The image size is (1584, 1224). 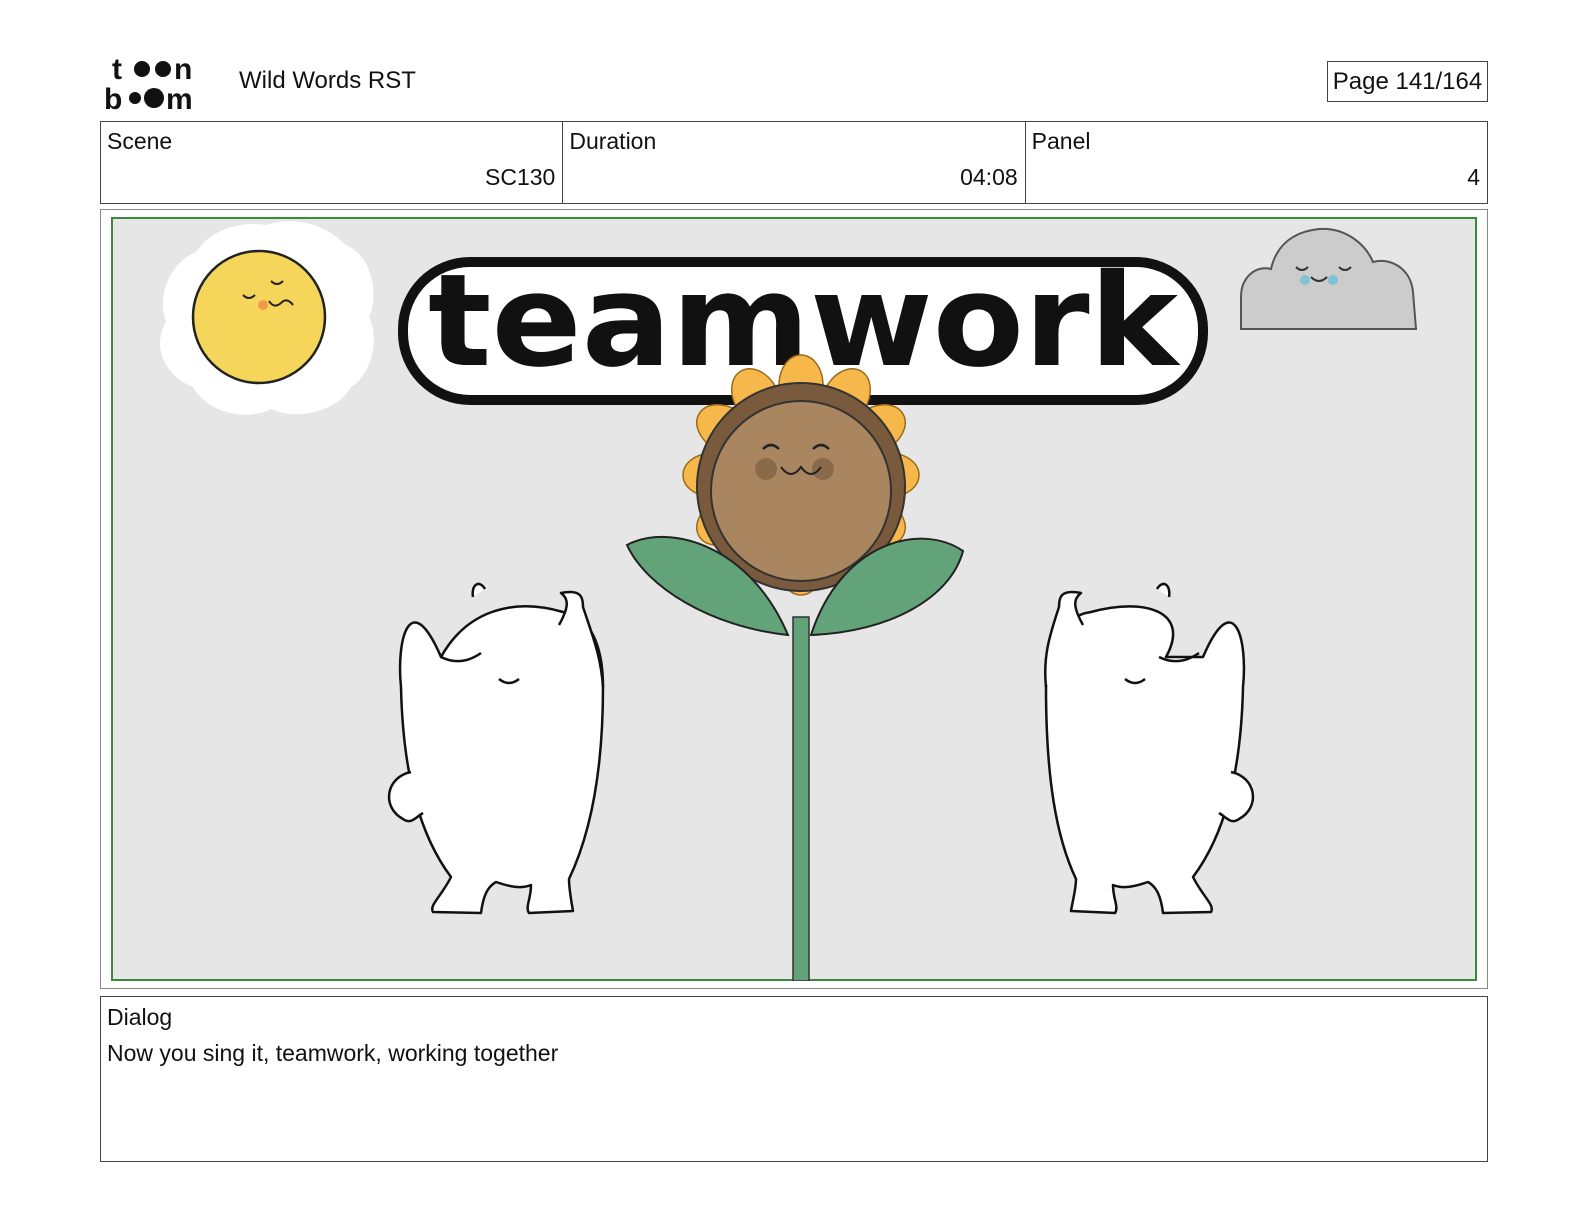 What do you see at coordinates (1333, 280) in the screenshot?
I see `cloud-cheek-right` at bounding box center [1333, 280].